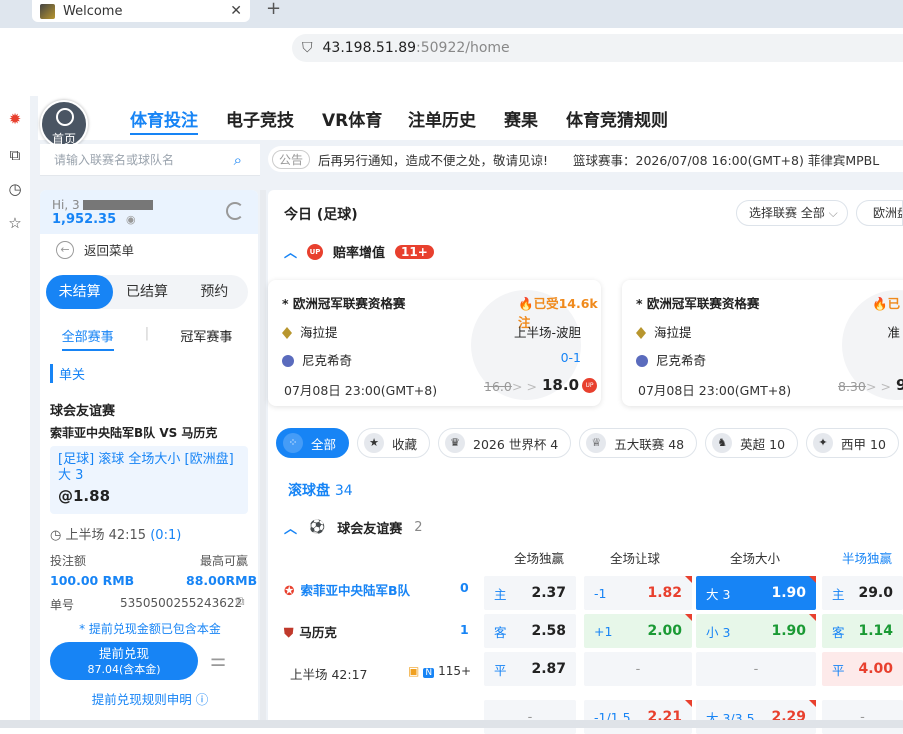 The height and width of the screenshot is (734, 903). Describe the element at coordinates (418, 527) in the screenshot. I see `league-group-count: 2` at that location.